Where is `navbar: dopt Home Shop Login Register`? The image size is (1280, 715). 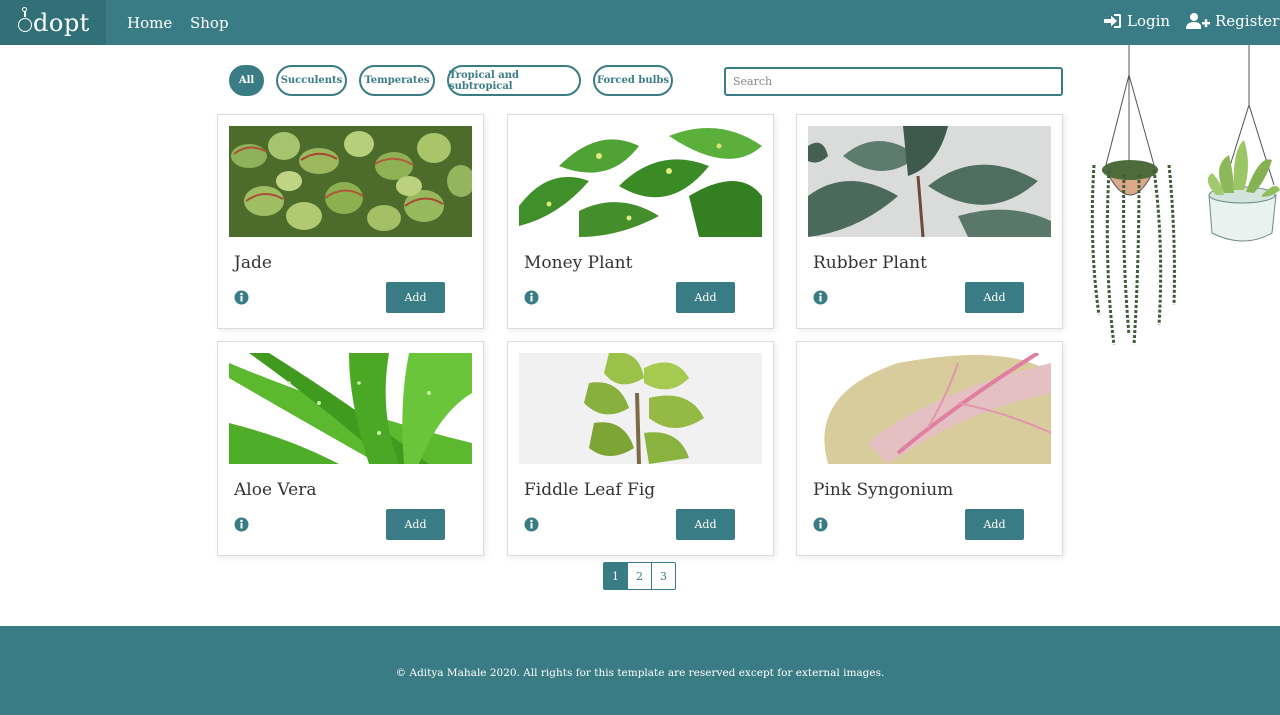 navbar: dopt Home Shop Login Register is located at coordinates (640, 22).